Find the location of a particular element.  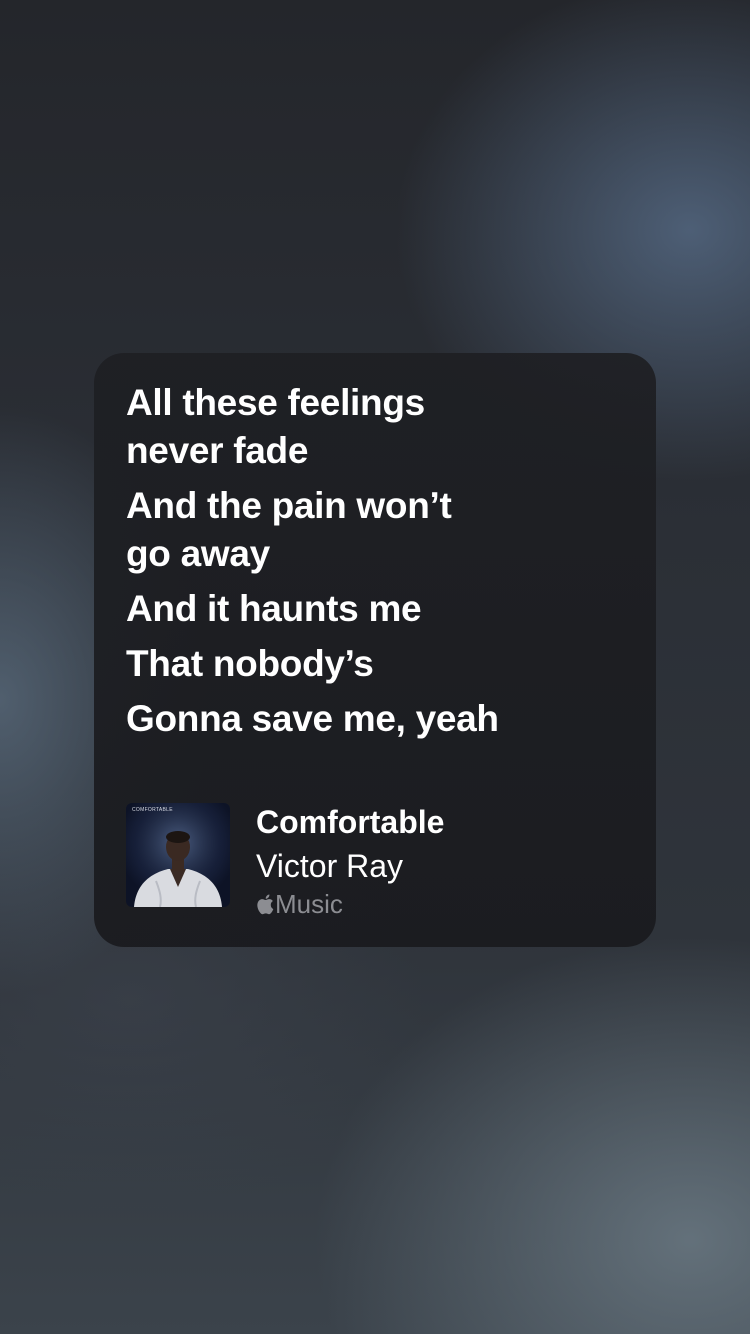

artwork-title-text: COMFORTABLE is located at coordinates (152, 810).